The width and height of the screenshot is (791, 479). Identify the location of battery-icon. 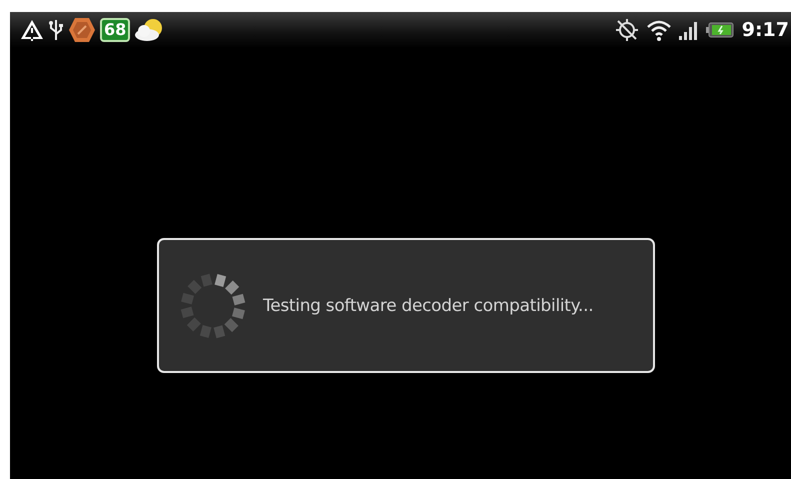
(720, 30).